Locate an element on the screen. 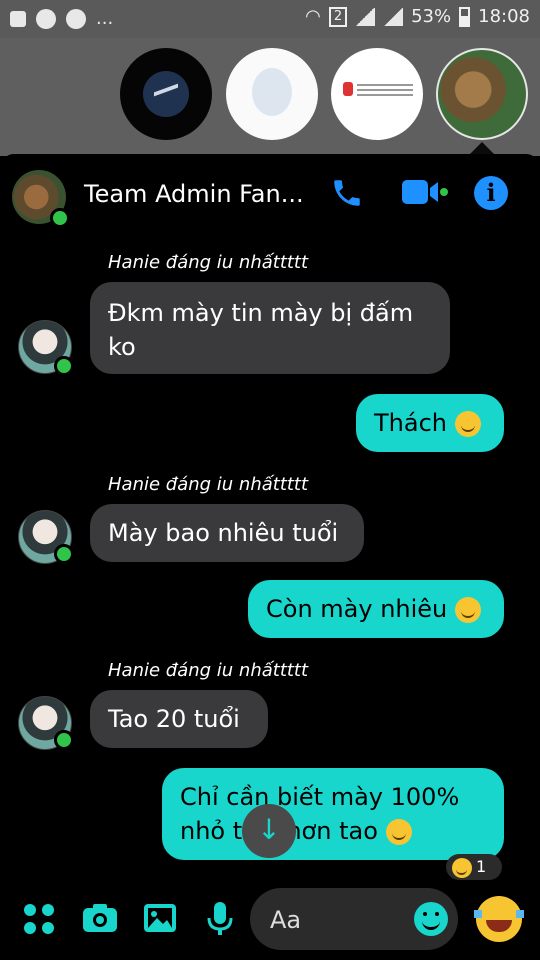 Image resolution: width=540 pixels, height=960 pixels. sim-badge: 2 is located at coordinates (338, 16).